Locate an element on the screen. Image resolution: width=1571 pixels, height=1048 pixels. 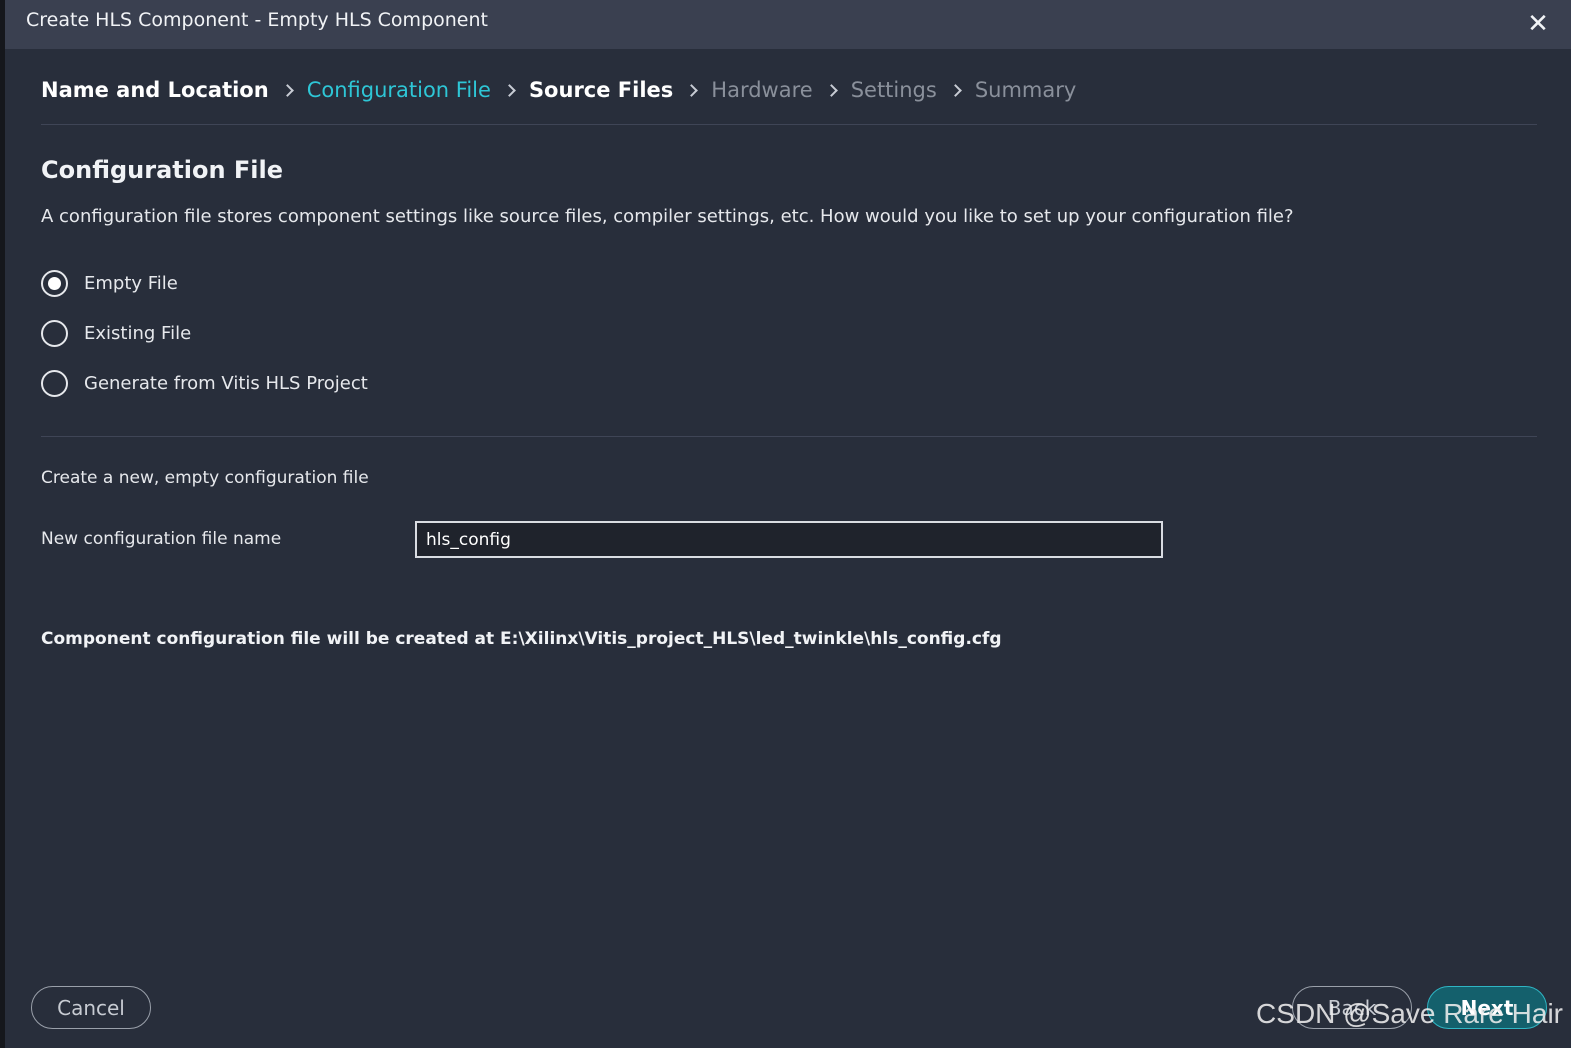
cancel-button: Cancel is located at coordinates (91, 1007).